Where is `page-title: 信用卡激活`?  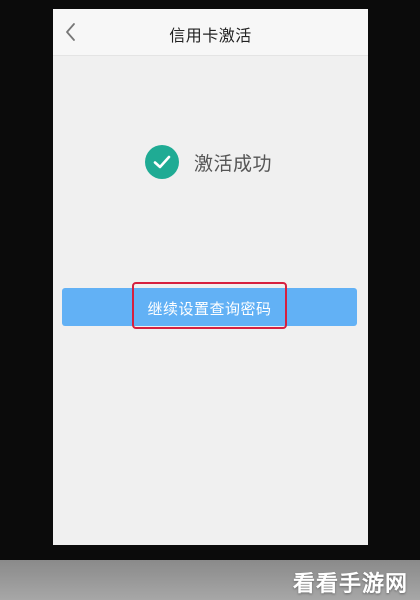 page-title: 信用卡激活 is located at coordinates (210, 35).